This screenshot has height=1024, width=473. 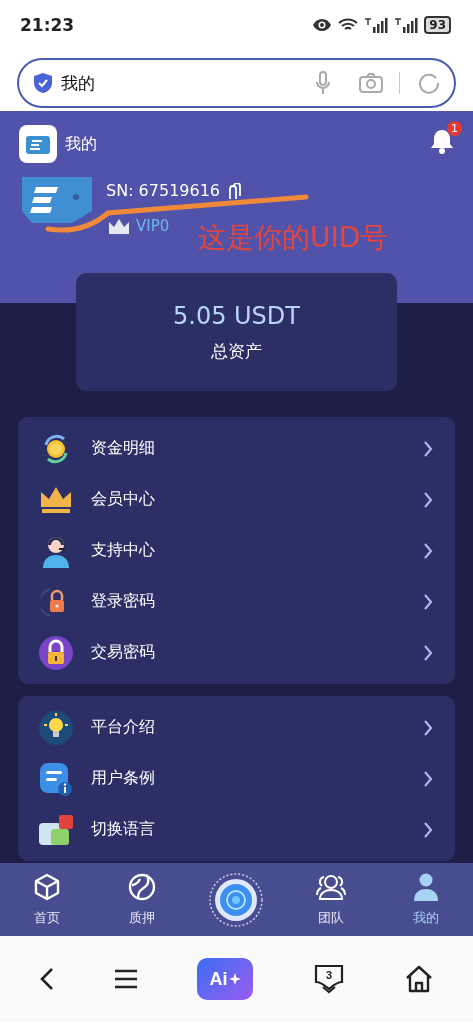 What do you see at coordinates (236, 448) in the screenshot?
I see `menu-item: 资金明细` at bounding box center [236, 448].